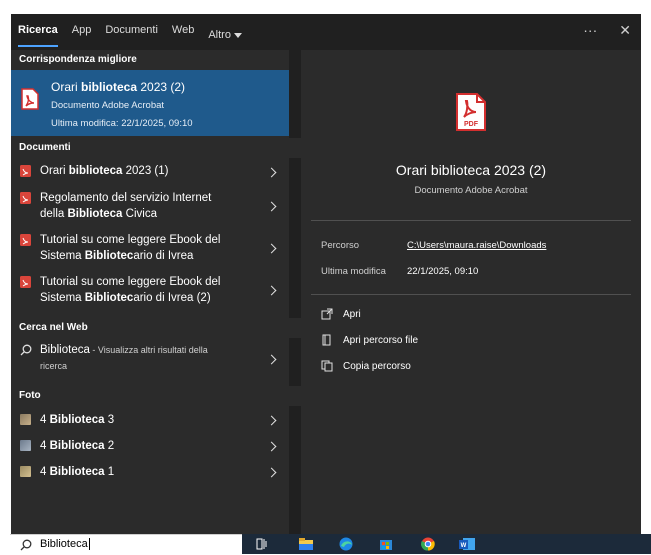 The image size is (651, 555). What do you see at coordinates (126, 544) in the screenshot?
I see `taskbar-search-box: Biblioteca` at bounding box center [126, 544].